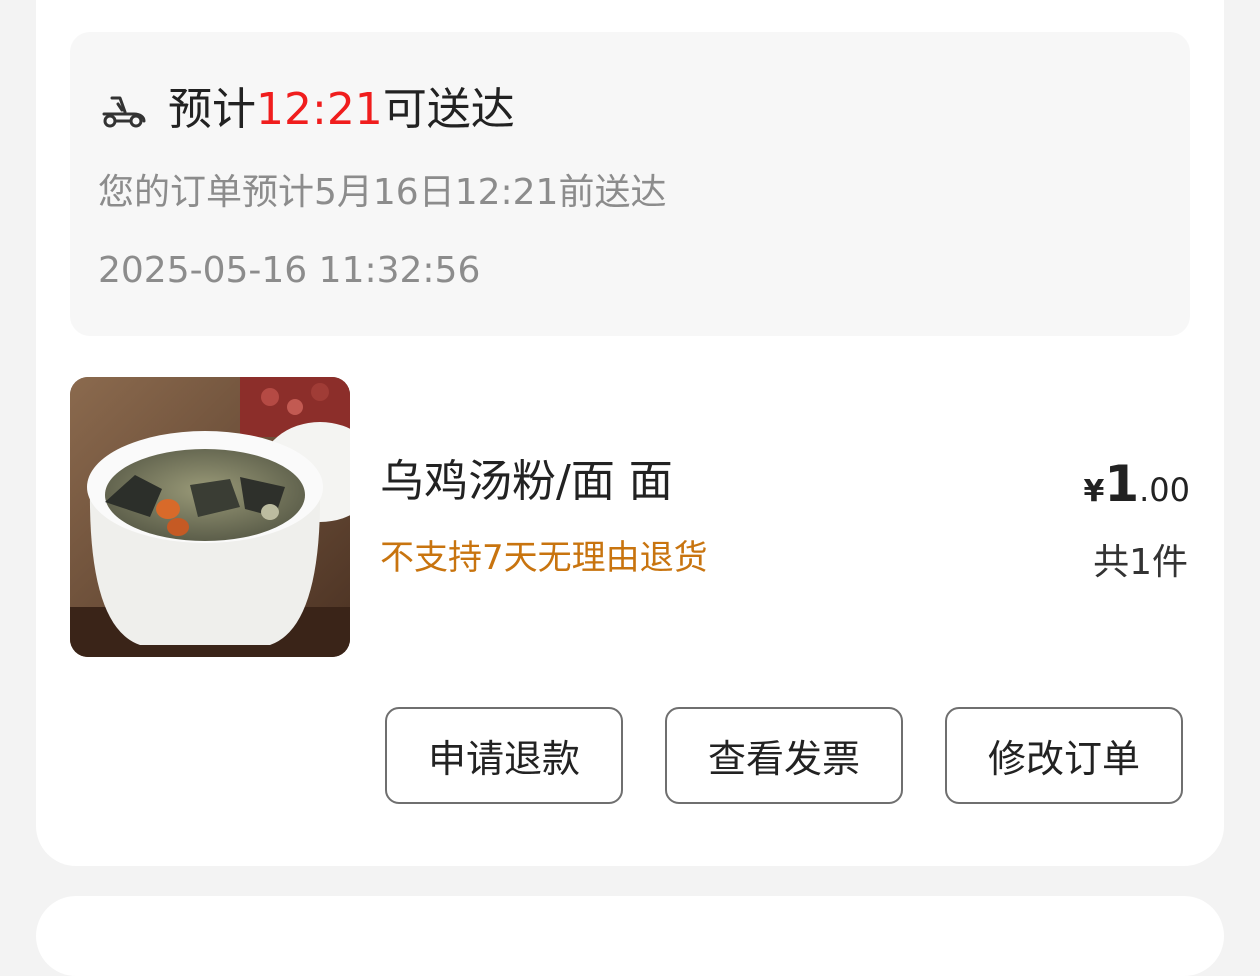  What do you see at coordinates (382, 192) in the screenshot?
I see `eta-description: 您的订单预计5月16日12:21前送达` at bounding box center [382, 192].